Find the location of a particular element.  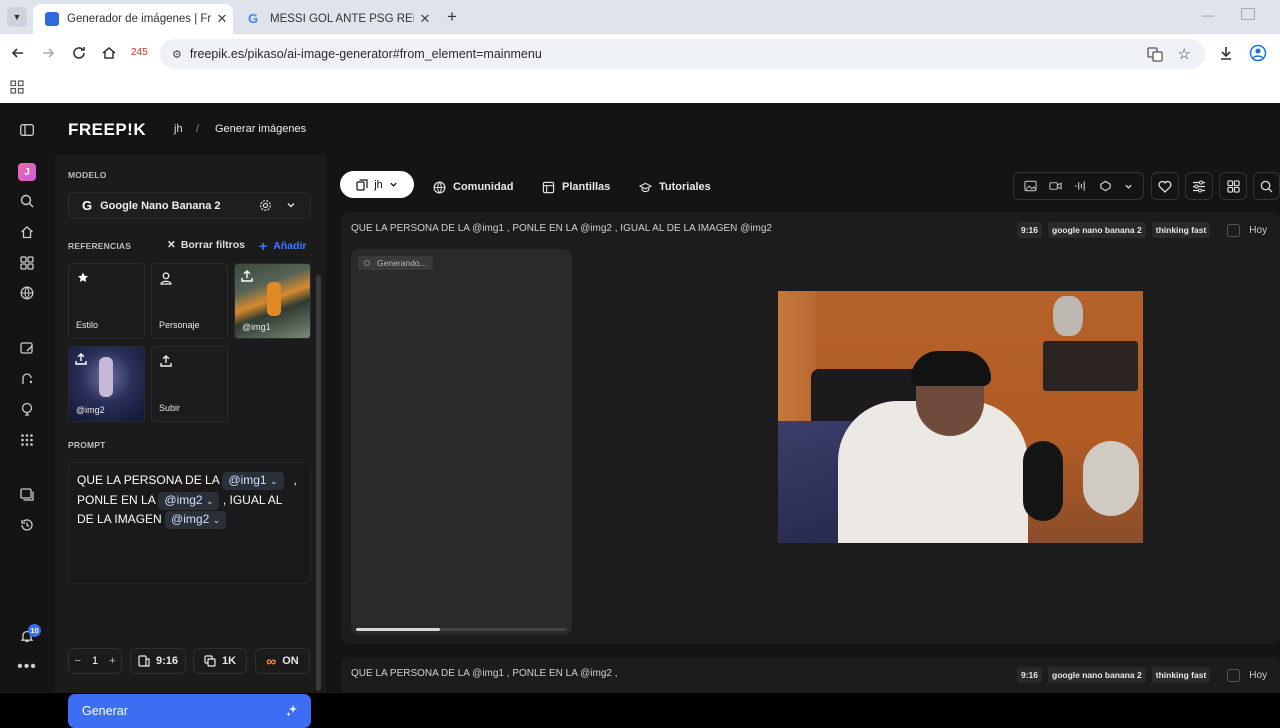

microphone-icon is located at coordinates (27, 409).